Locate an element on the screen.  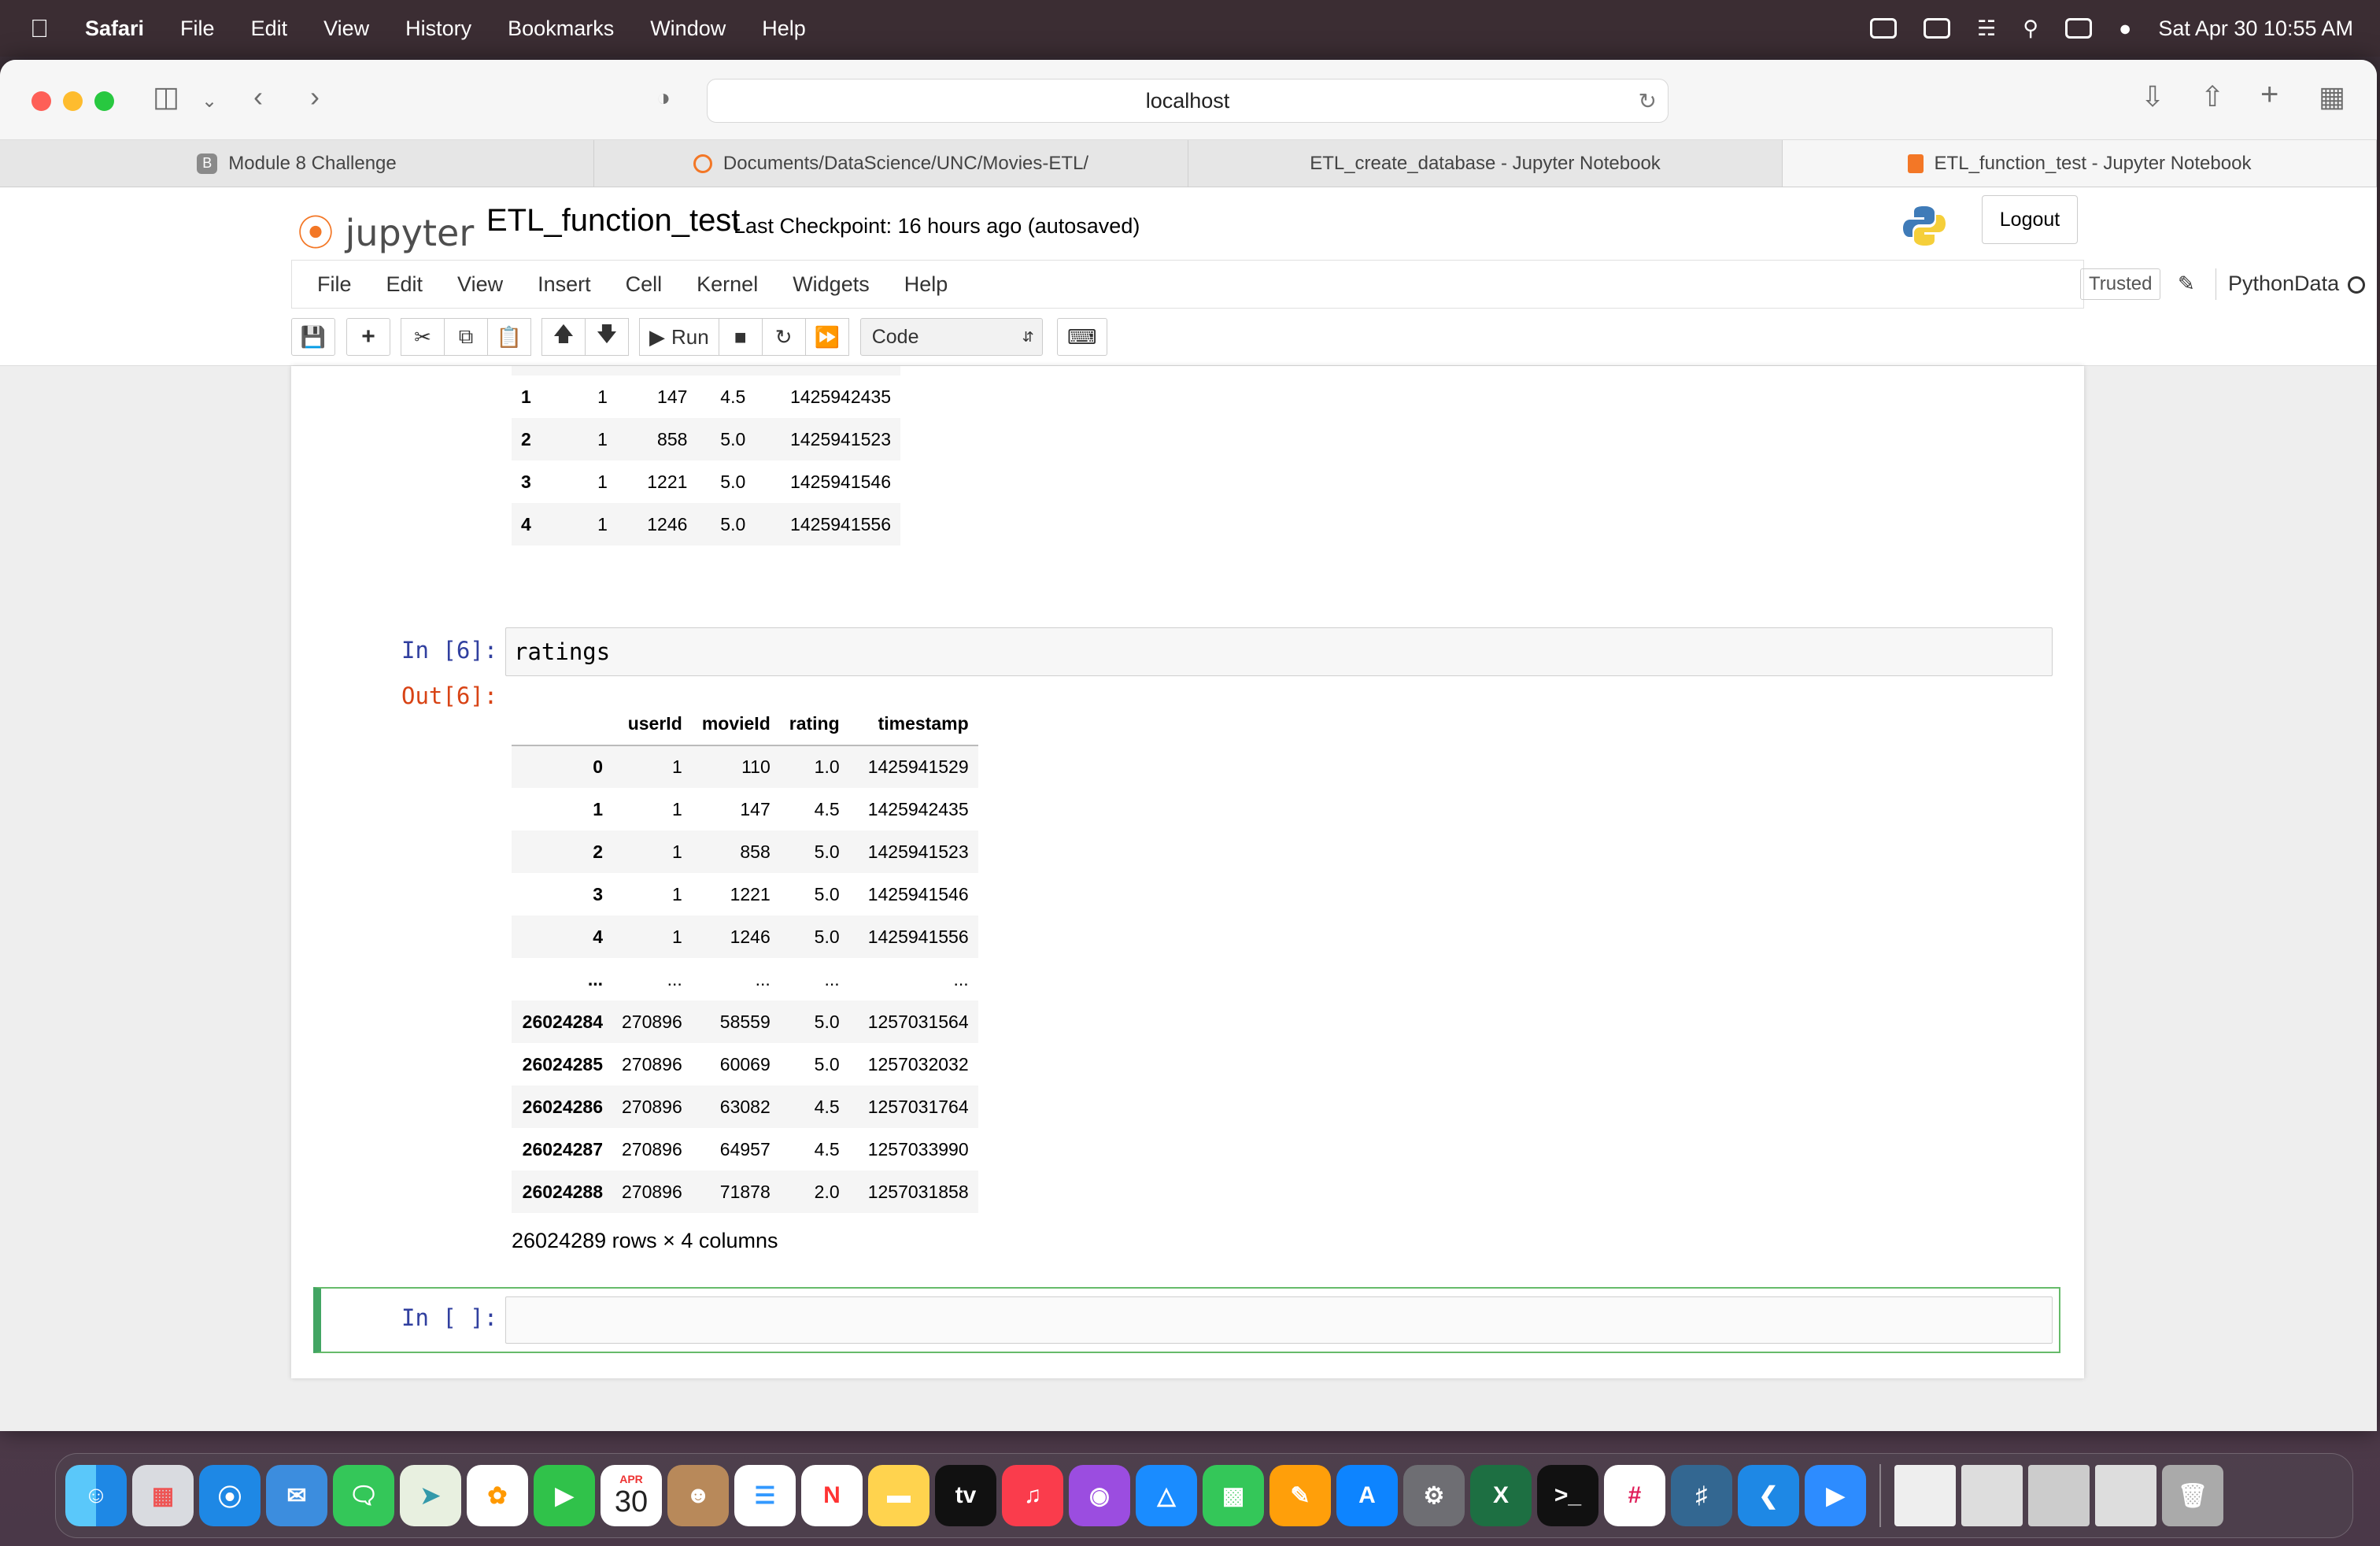
podcasts-icon: ◉ is located at coordinates (1099, 1495).